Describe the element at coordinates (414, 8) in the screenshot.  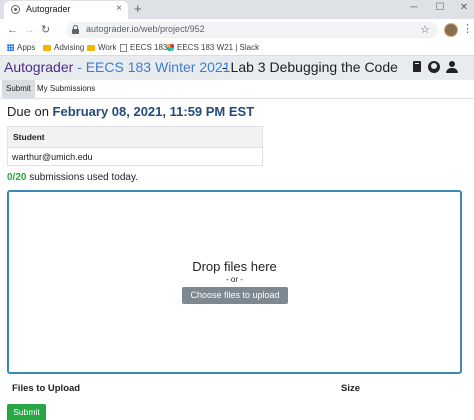
I see `minimize-window-button: ─` at that location.